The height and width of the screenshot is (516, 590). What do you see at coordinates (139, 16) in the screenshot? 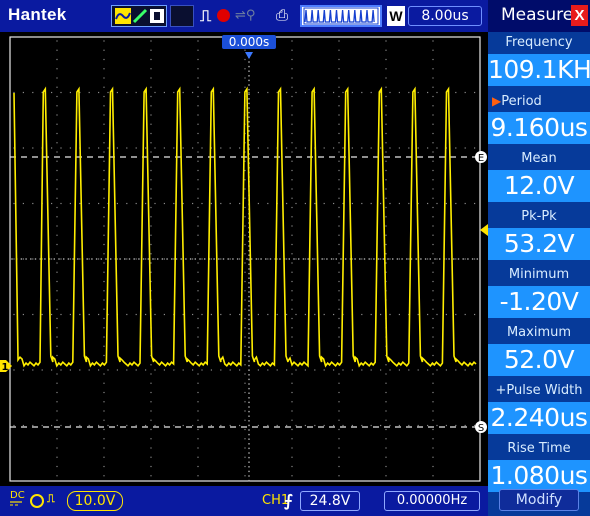
I see `math-mode-selector` at bounding box center [139, 16].